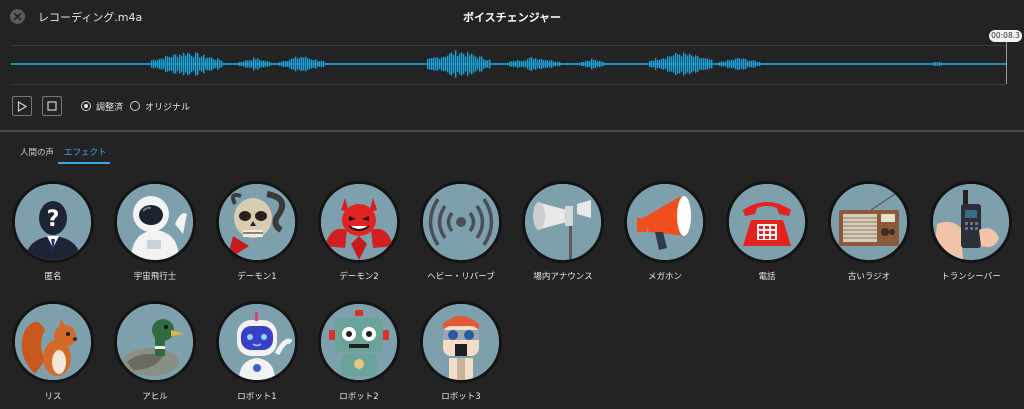 The image size is (1024, 409). I want to click on effect-label: 匿名, so click(53, 277).